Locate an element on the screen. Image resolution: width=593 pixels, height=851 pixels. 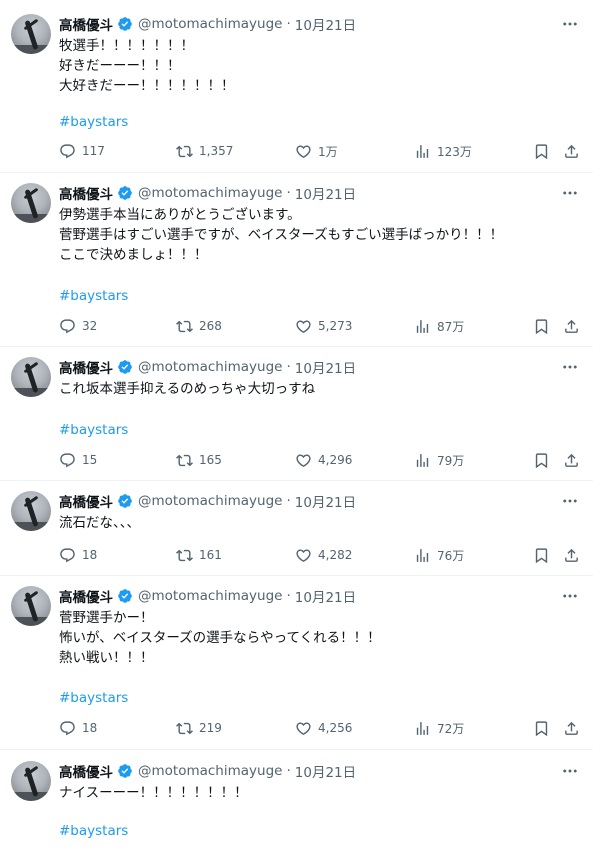
retweet-button: 219 is located at coordinates (199, 728).